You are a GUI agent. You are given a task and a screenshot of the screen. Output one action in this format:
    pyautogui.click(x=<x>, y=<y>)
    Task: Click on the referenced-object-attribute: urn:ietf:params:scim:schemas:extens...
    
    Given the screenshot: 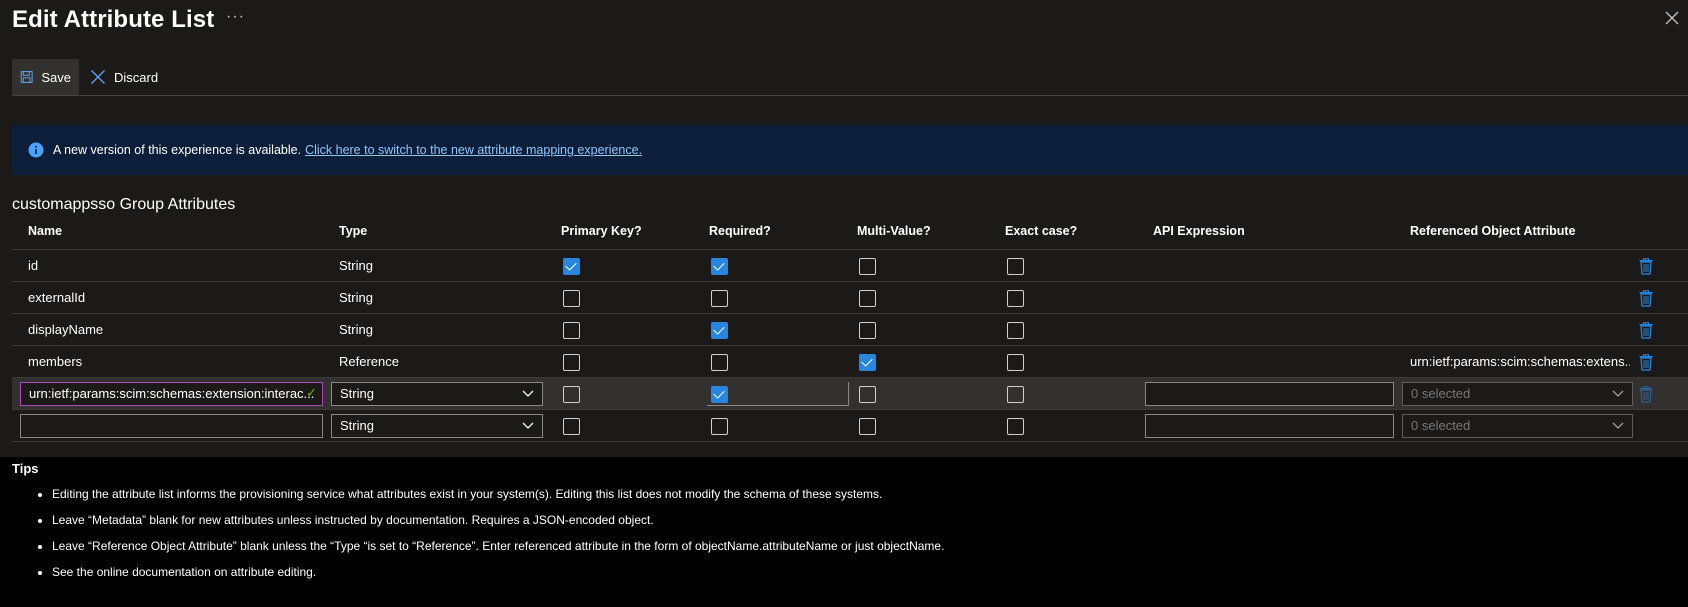 What is the action you would take?
    pyautogui.click(x=1520, y=361)
    